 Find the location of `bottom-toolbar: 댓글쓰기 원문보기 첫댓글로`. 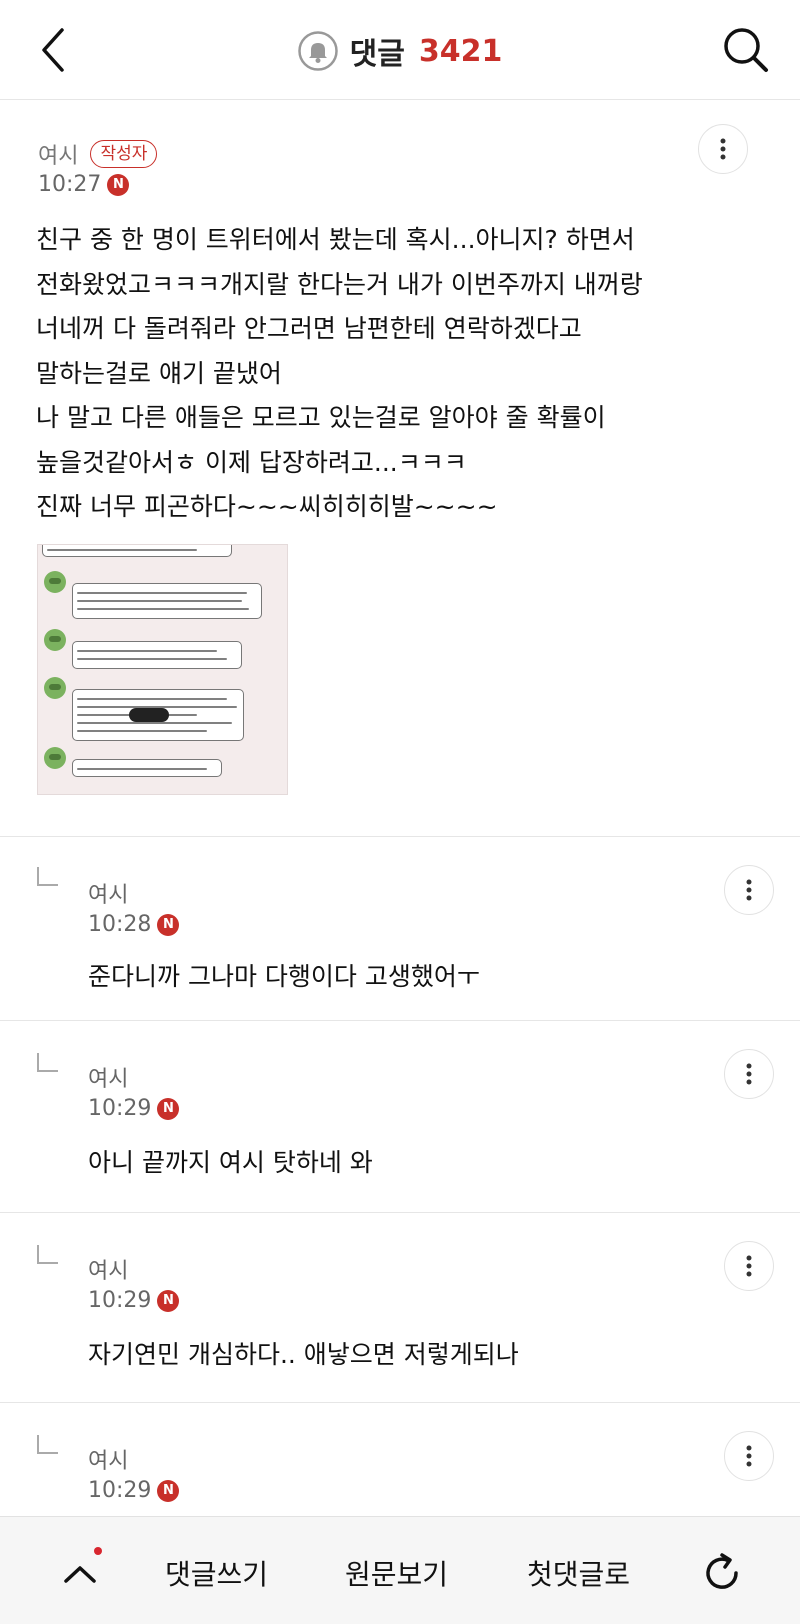

bottom-toolbar: 댓글쓰기 원문보기 첫댓글로 is located at coordinates (400, 1570).